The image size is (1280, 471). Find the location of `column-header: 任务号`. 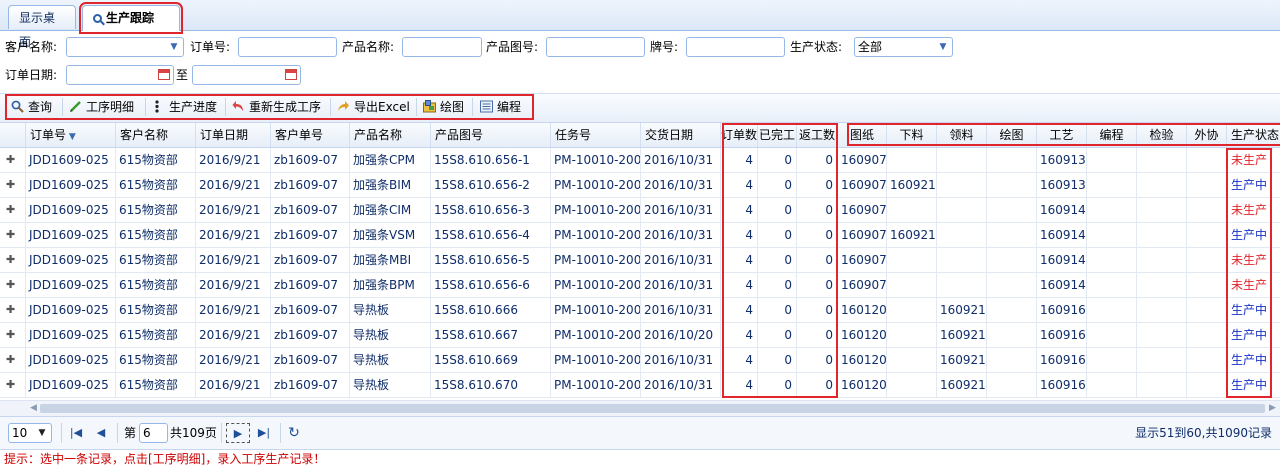

column-header: 任务号 is located at coordinates (596, 135).